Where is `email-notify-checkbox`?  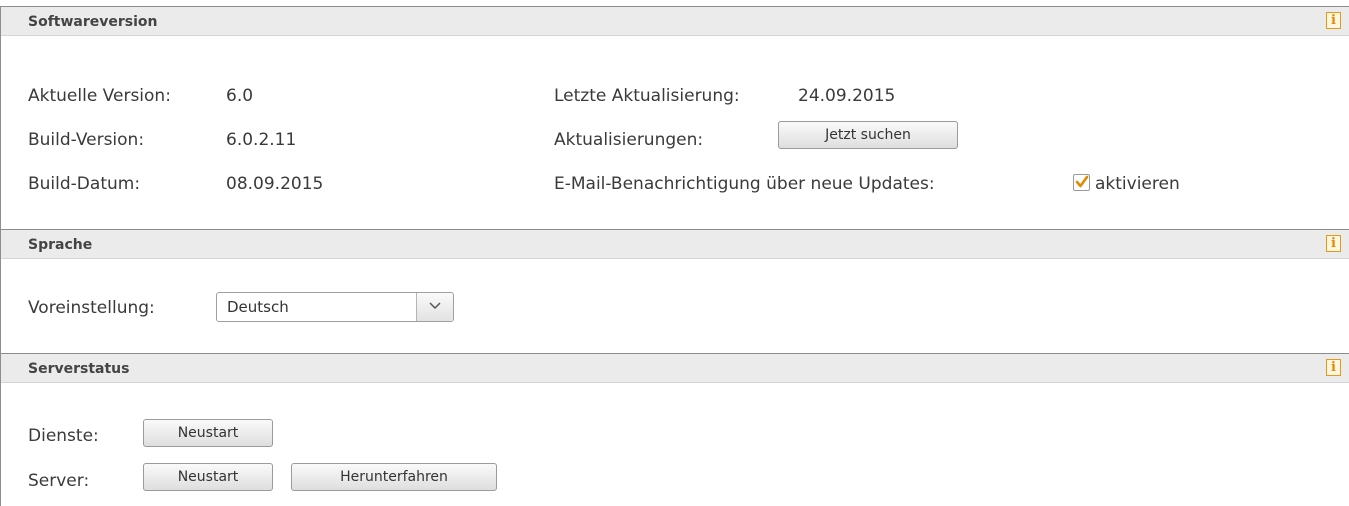 email-notify-checkbox is located at coordinates (1081, 182).